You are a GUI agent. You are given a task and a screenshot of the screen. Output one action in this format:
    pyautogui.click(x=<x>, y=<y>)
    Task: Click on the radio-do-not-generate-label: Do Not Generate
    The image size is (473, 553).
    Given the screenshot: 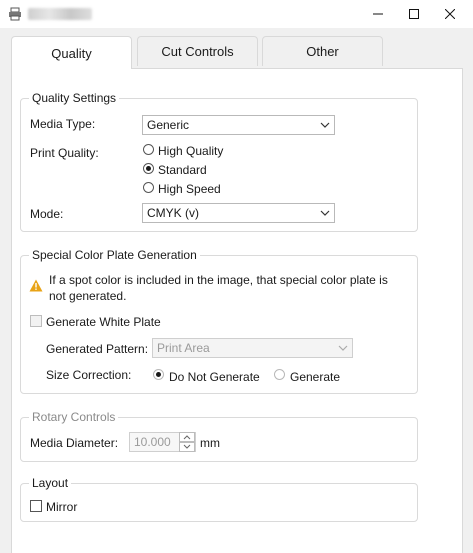 What is the action you would take?
    pyautogui.click(x=214, y=377)
    